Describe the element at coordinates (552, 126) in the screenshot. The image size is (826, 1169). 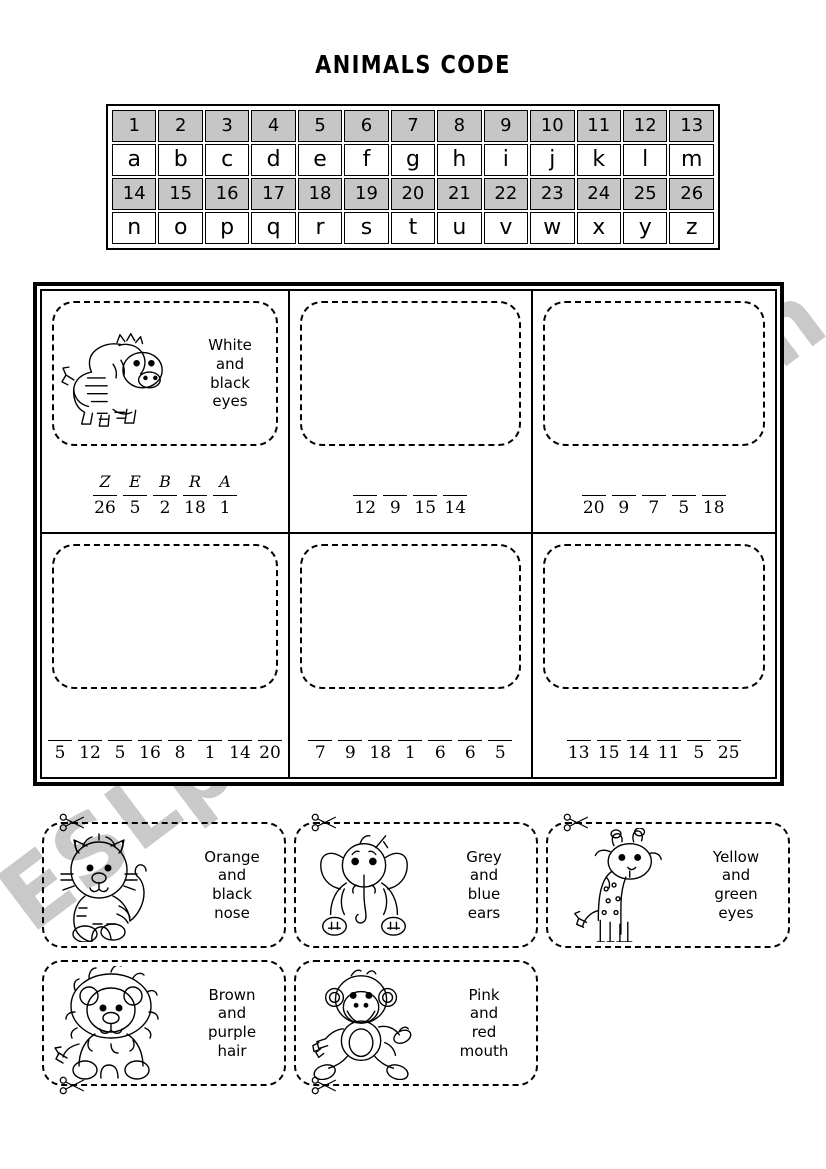
I see `code-number: 10` at that location.